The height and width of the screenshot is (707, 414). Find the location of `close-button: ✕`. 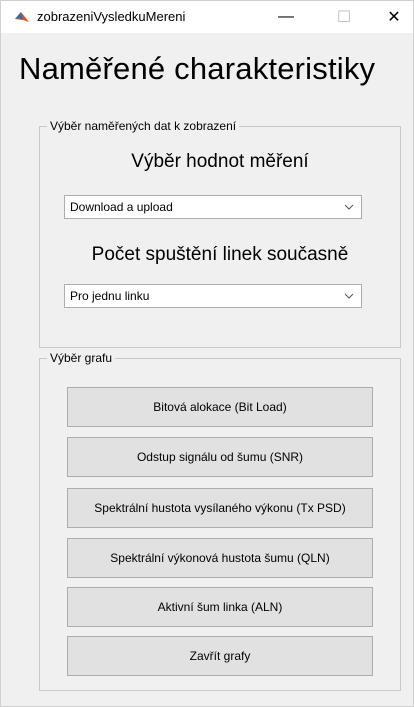

close-button: ✕ is located at coordinates (392, 17).